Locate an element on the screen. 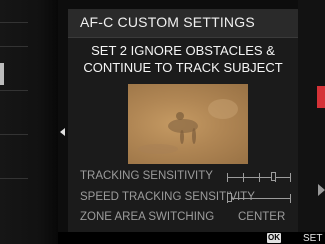  left-arrow-icon is located at coordinates (62, 132).